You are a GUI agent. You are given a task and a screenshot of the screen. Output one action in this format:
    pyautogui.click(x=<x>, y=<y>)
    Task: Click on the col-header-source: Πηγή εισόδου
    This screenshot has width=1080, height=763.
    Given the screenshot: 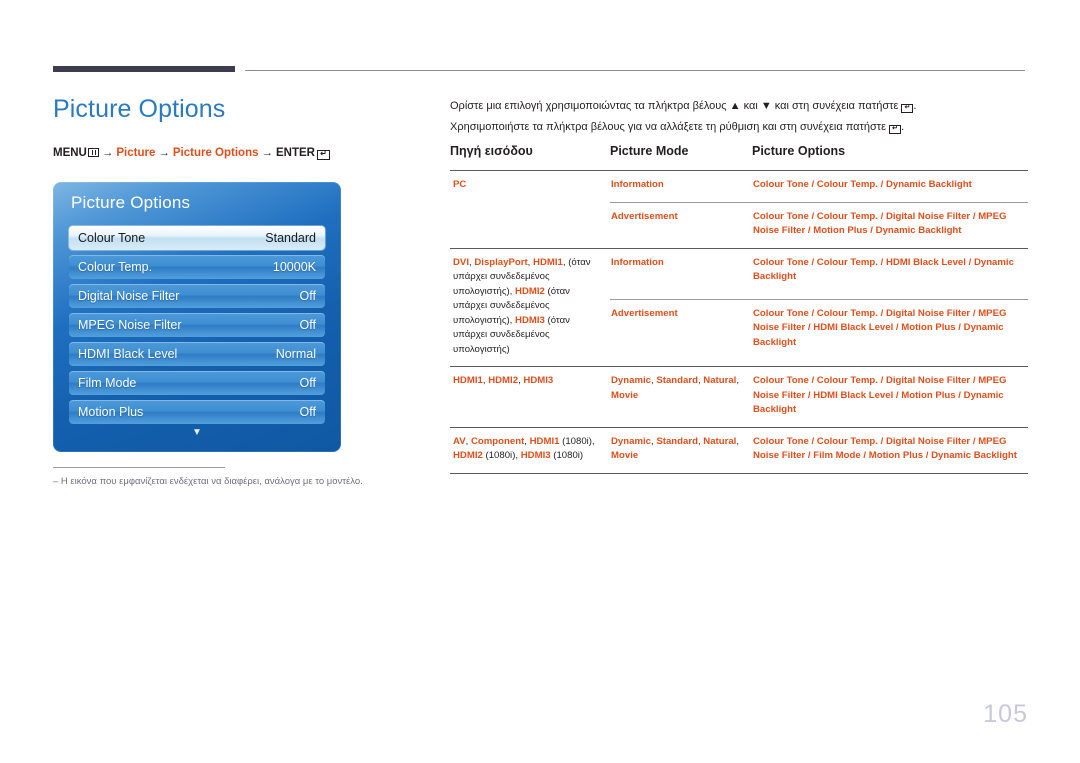 What is the action you would take?
    pyautogui.click(x=491, y=151)
    